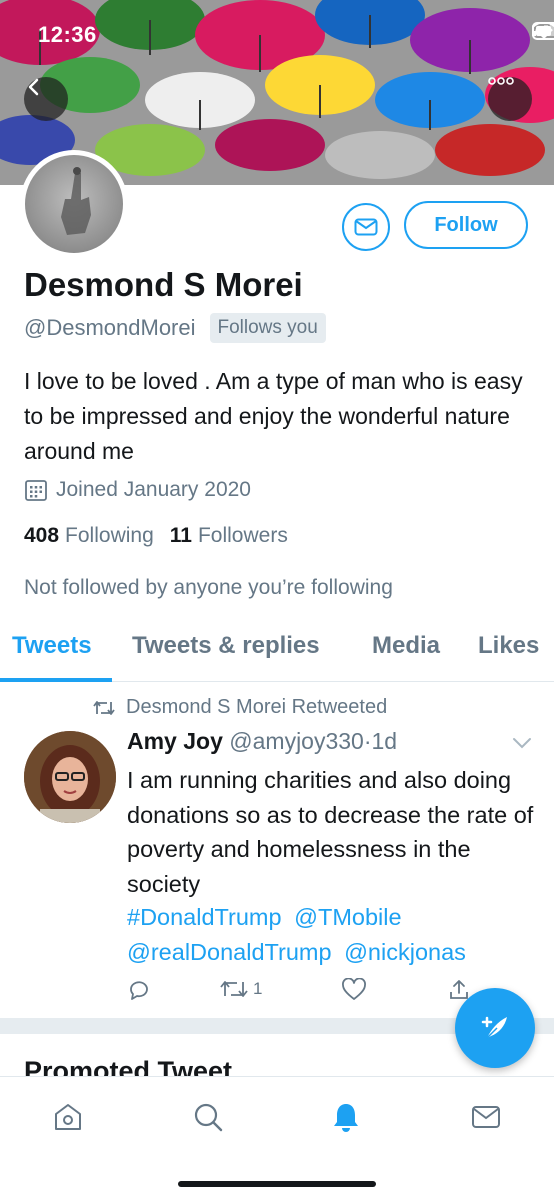 This screenshot has width=554, height=1200. Describe the element at coordinates (36, 490) in the screenshot. I see `calendar-icon` at that location.